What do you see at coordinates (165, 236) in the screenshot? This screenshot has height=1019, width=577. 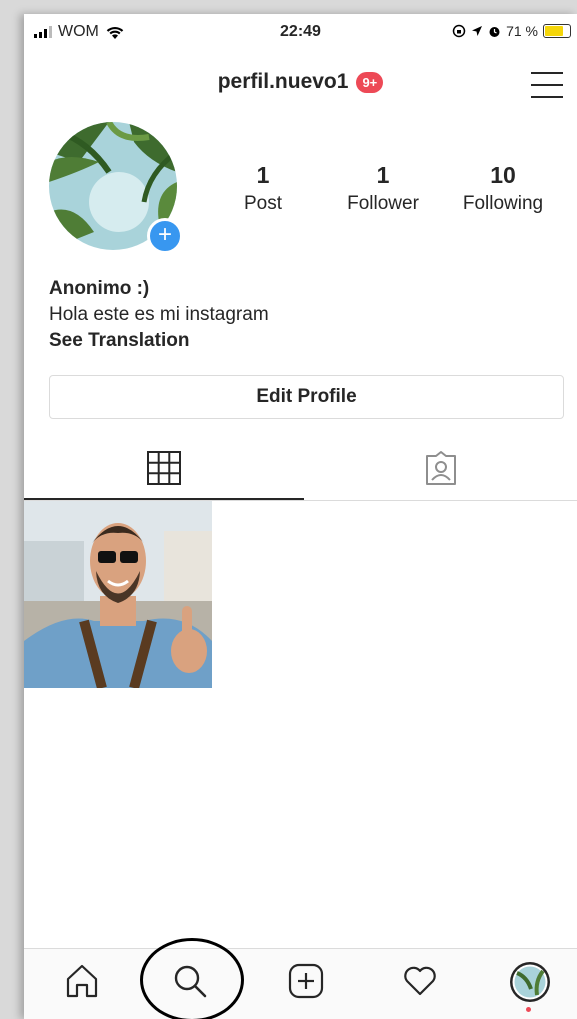 I see `add-story-button: +` at bounding box center [165, 236].